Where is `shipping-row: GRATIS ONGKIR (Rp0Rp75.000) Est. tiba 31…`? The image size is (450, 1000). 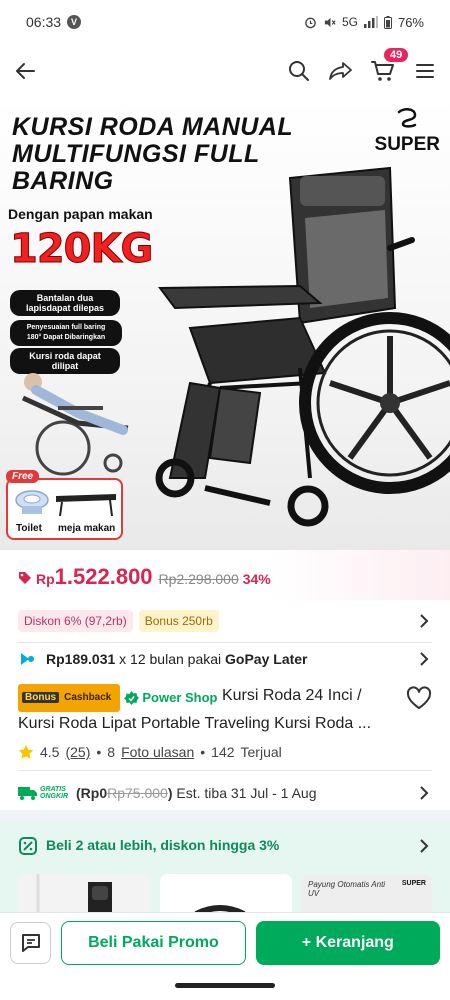
shipping-row: GRATIS ONGKIR (Rp0Rp75.000) Est. tiba 31… is located at coordinates (225, 793).